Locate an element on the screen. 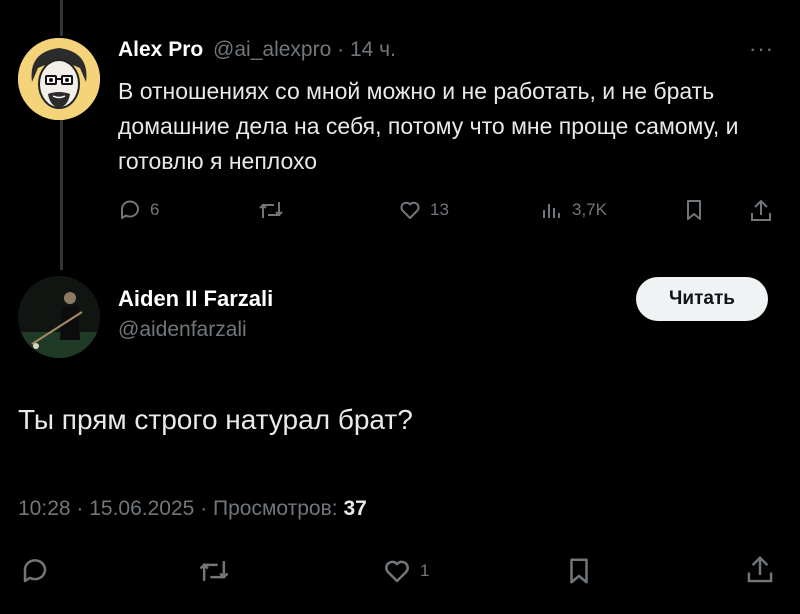 The width and height of the screenshot is (800, 614). avatar-photo-icon is located at coordinates (59, 317).